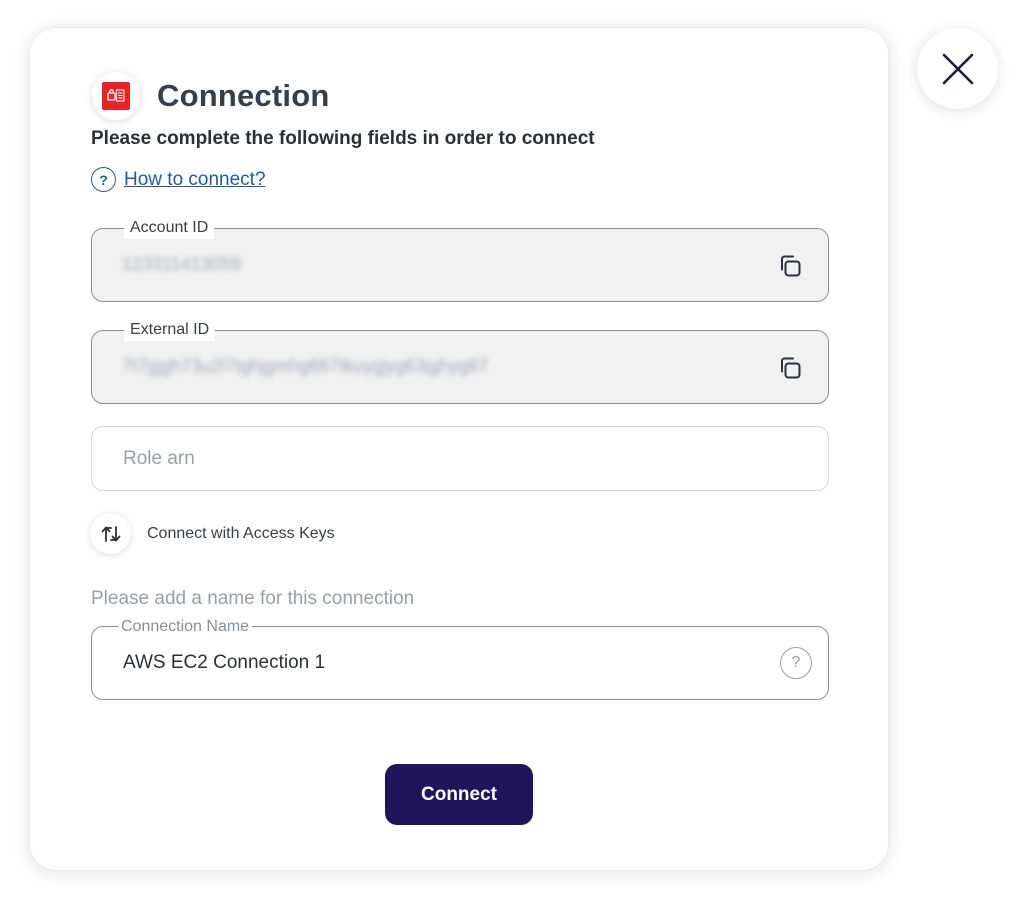  I want to click on aws-ec2-logo-icon, so click(116, 96).